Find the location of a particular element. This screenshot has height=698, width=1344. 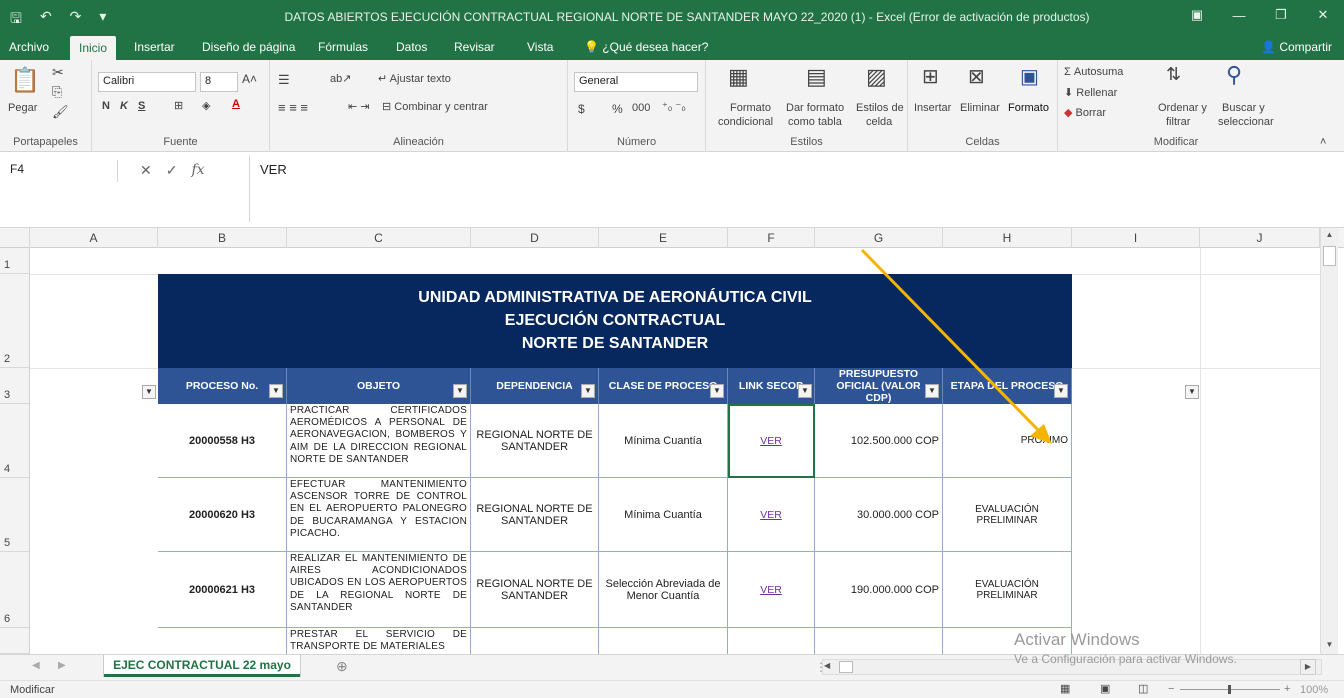

cell-styles-line2: celda is located at coordinates (879, 122).